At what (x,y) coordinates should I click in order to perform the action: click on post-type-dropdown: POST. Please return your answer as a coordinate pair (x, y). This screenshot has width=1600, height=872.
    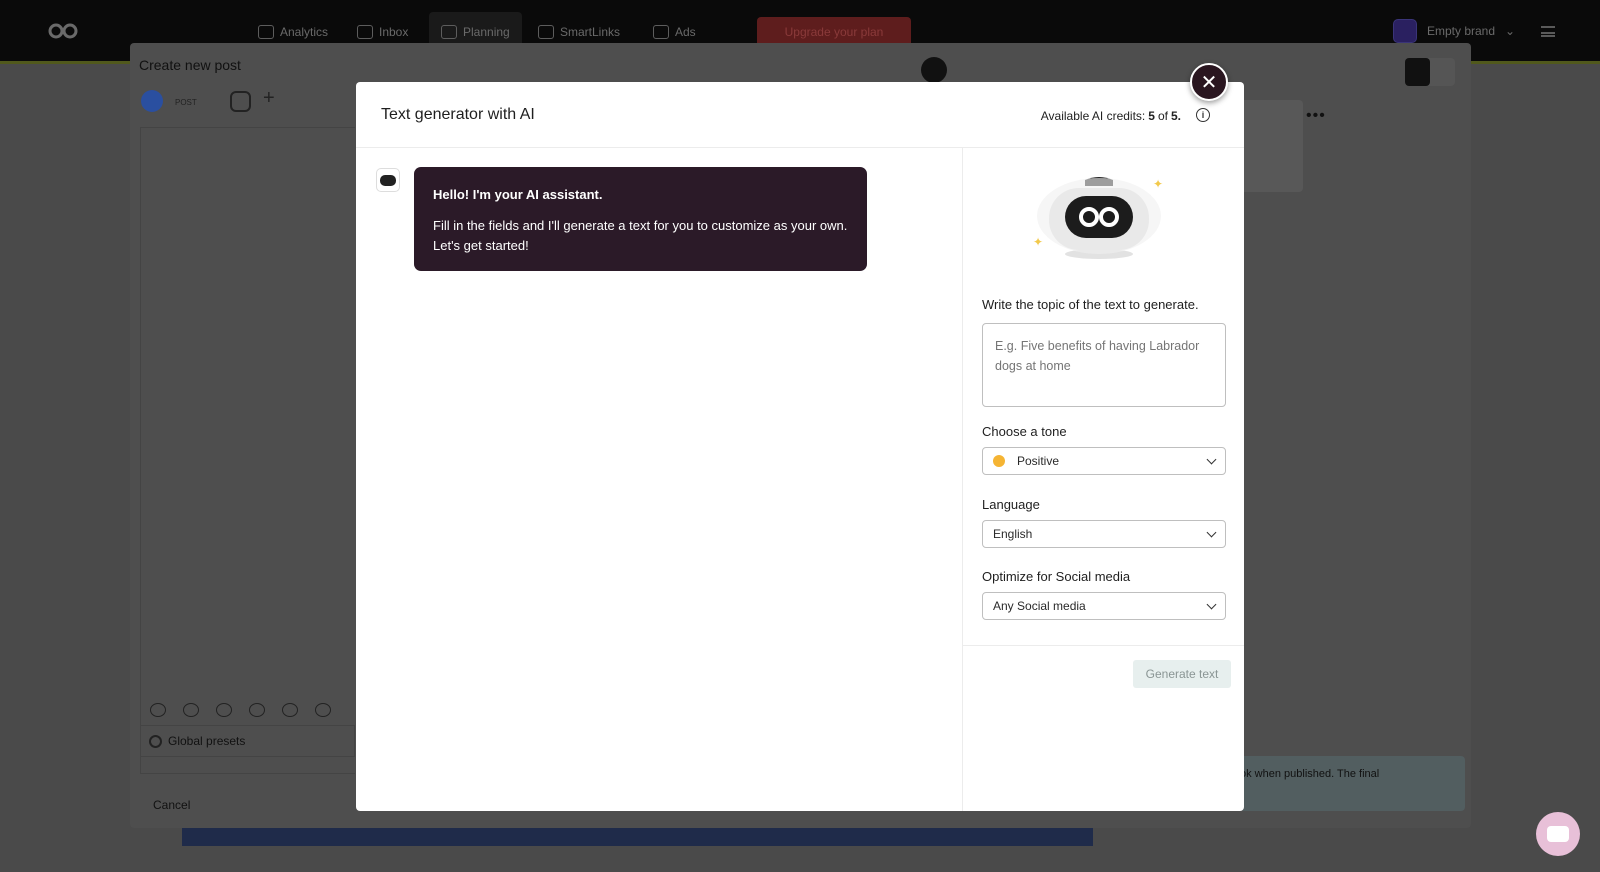
    Looking at the image, I should click on (186, 102).